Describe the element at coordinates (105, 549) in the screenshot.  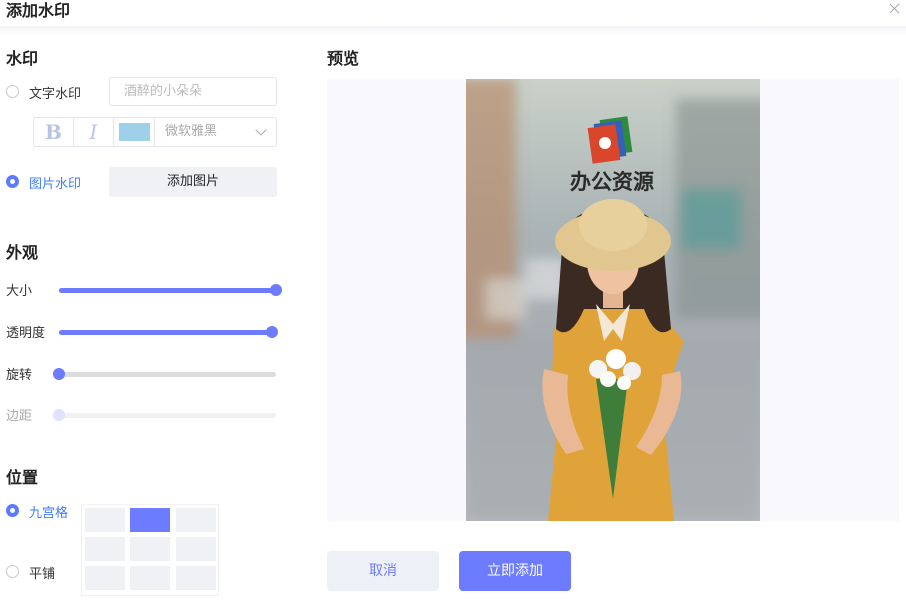
I see `grid-cell-middle-left` at that location.